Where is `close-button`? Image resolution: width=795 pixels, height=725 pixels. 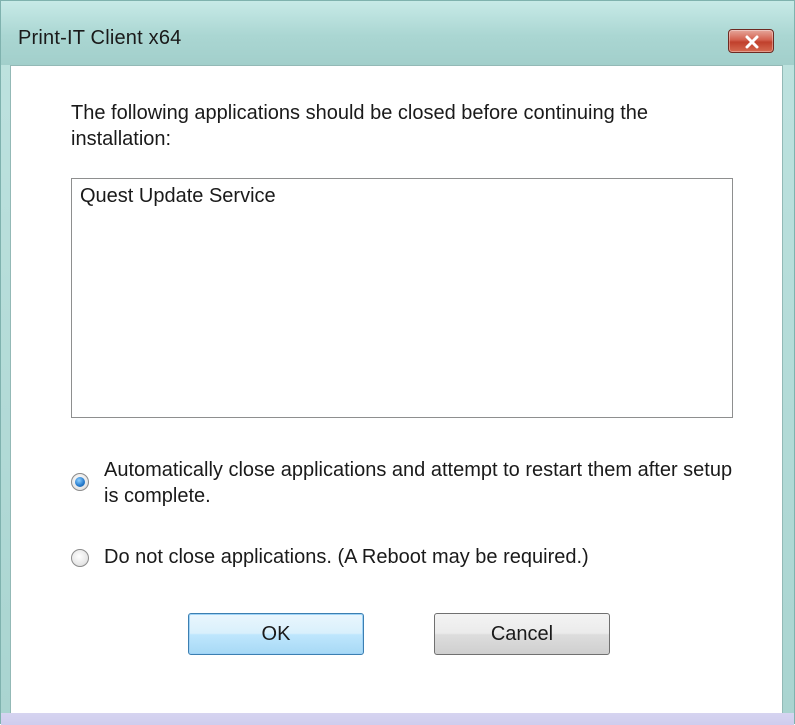 close-button is located at coordinates (751, 41).